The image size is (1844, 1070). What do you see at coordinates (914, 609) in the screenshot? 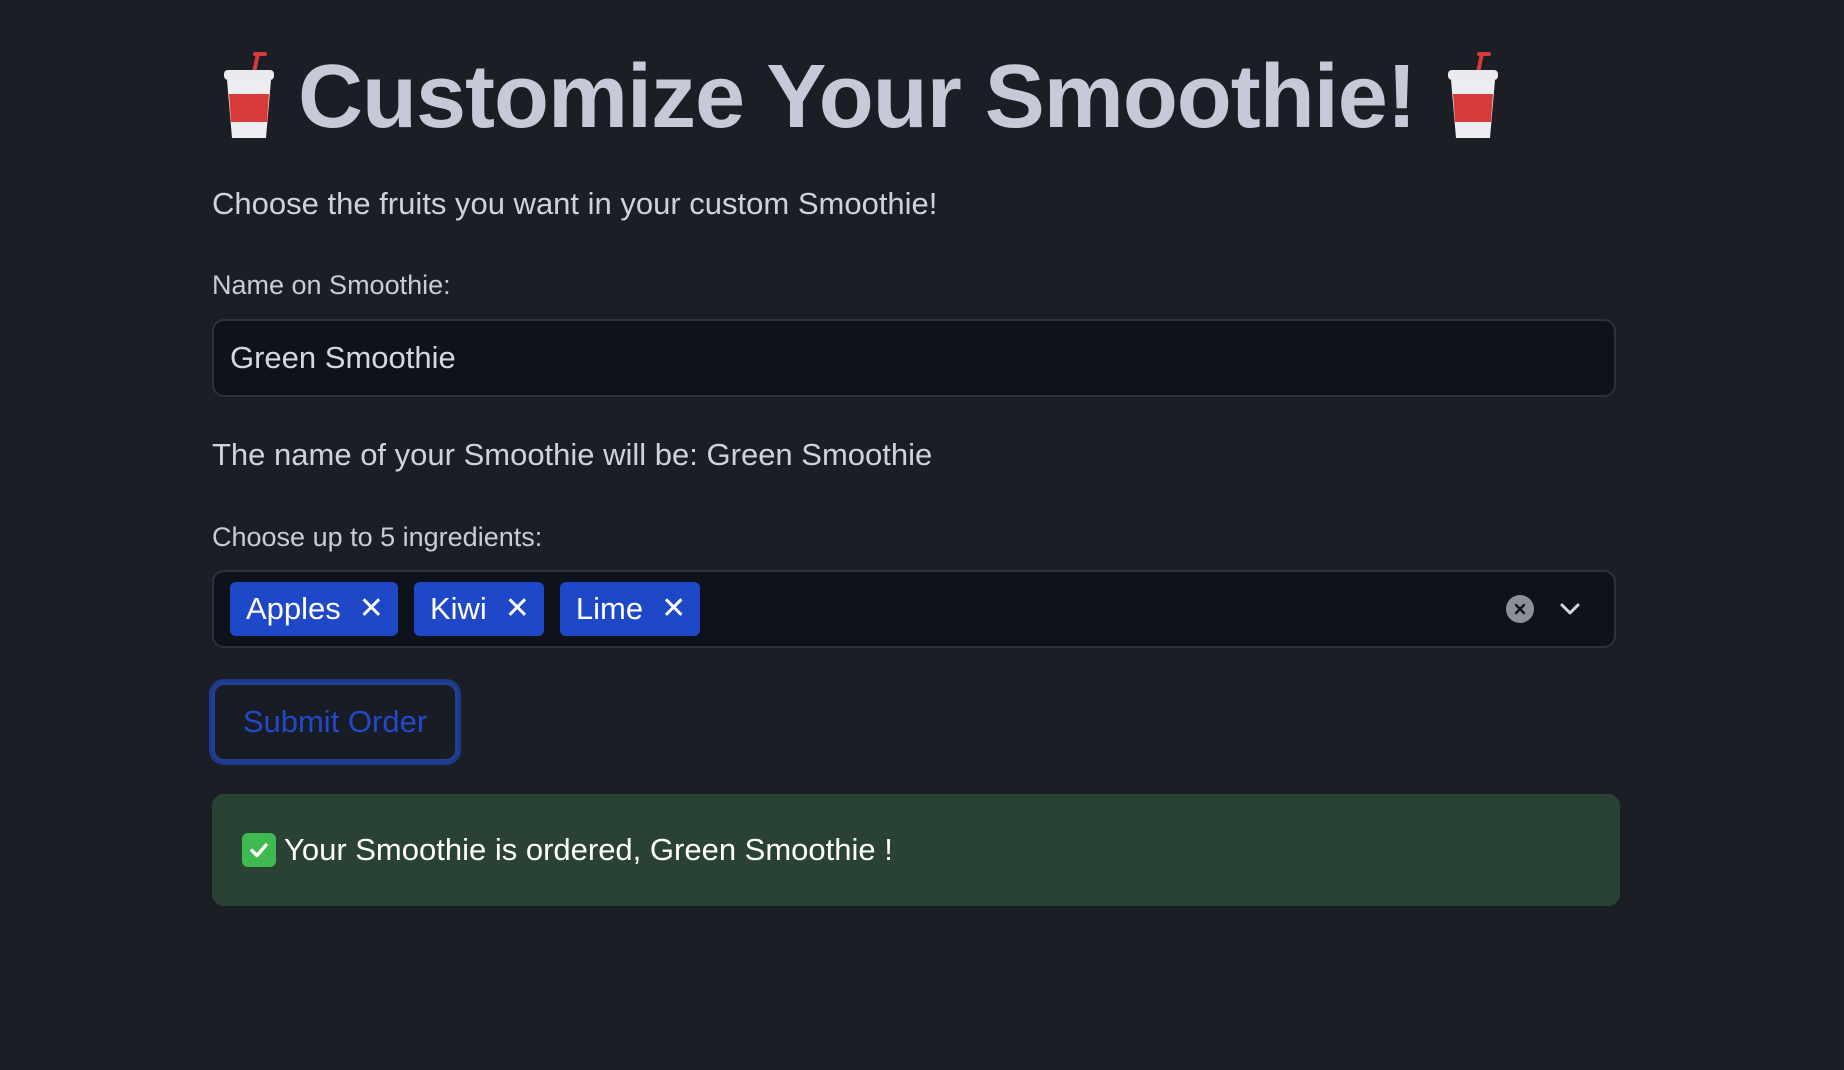
I see `ingredients-multiselect: Apples ✕ Kiwi ✕ Lime ✕` at bounding box center [914, 609].